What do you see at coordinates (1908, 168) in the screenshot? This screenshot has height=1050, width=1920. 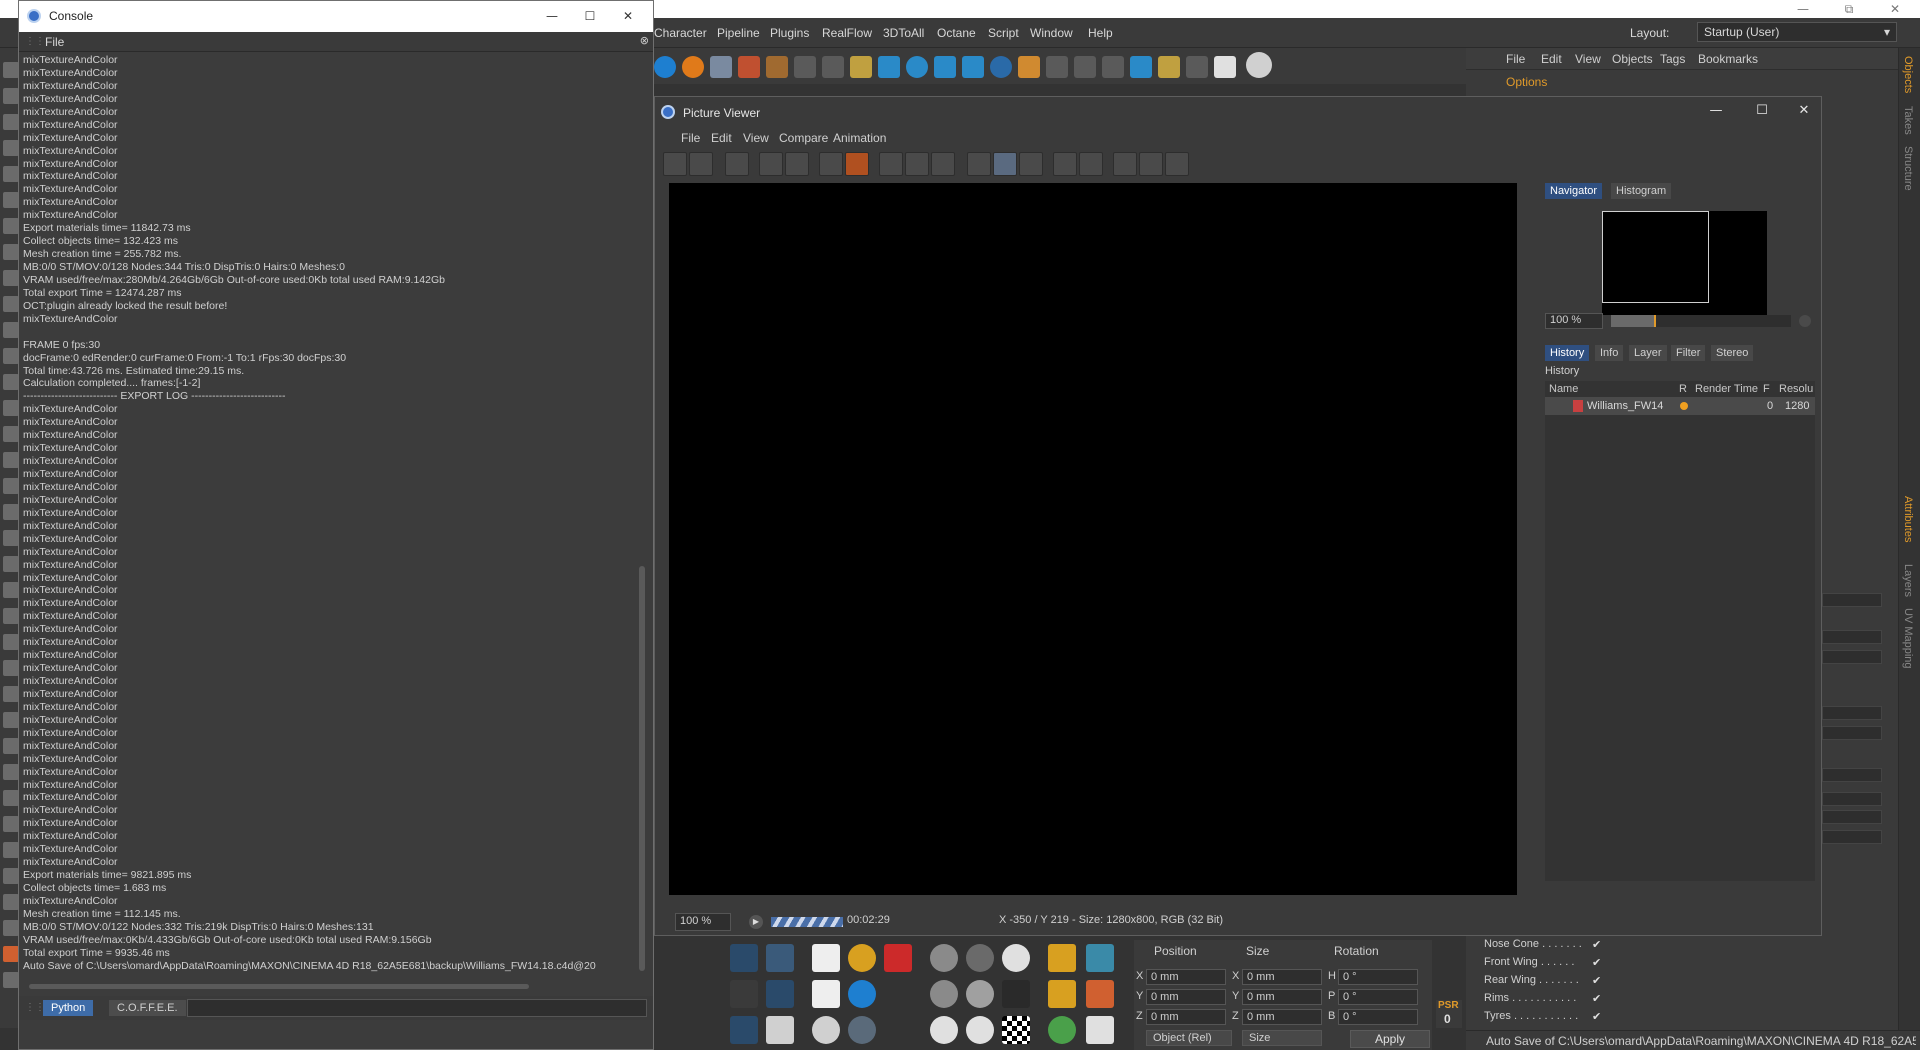 I see `tab-structure: Structure` at bounding box center [1908, 168].